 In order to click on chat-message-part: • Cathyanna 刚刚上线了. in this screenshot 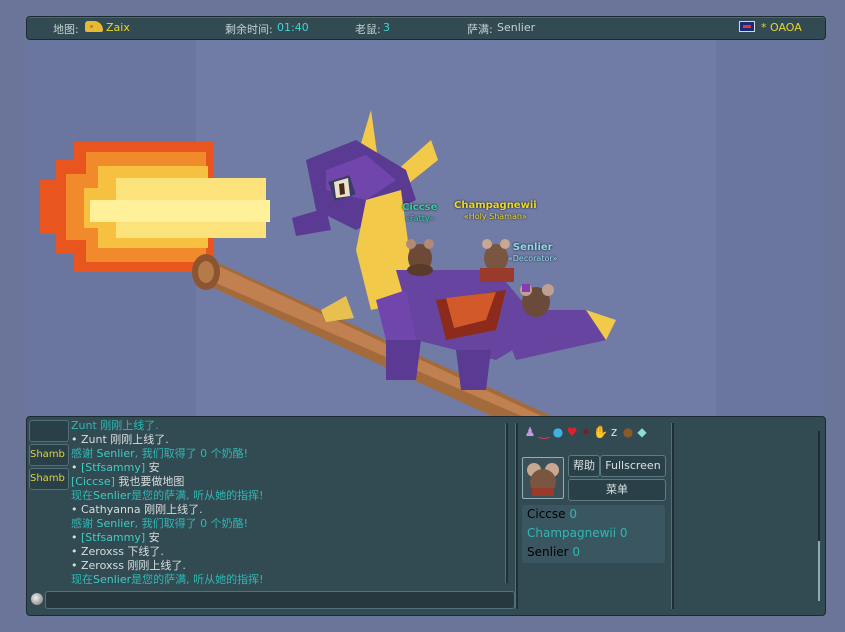, I will do `click(137, 509)`.